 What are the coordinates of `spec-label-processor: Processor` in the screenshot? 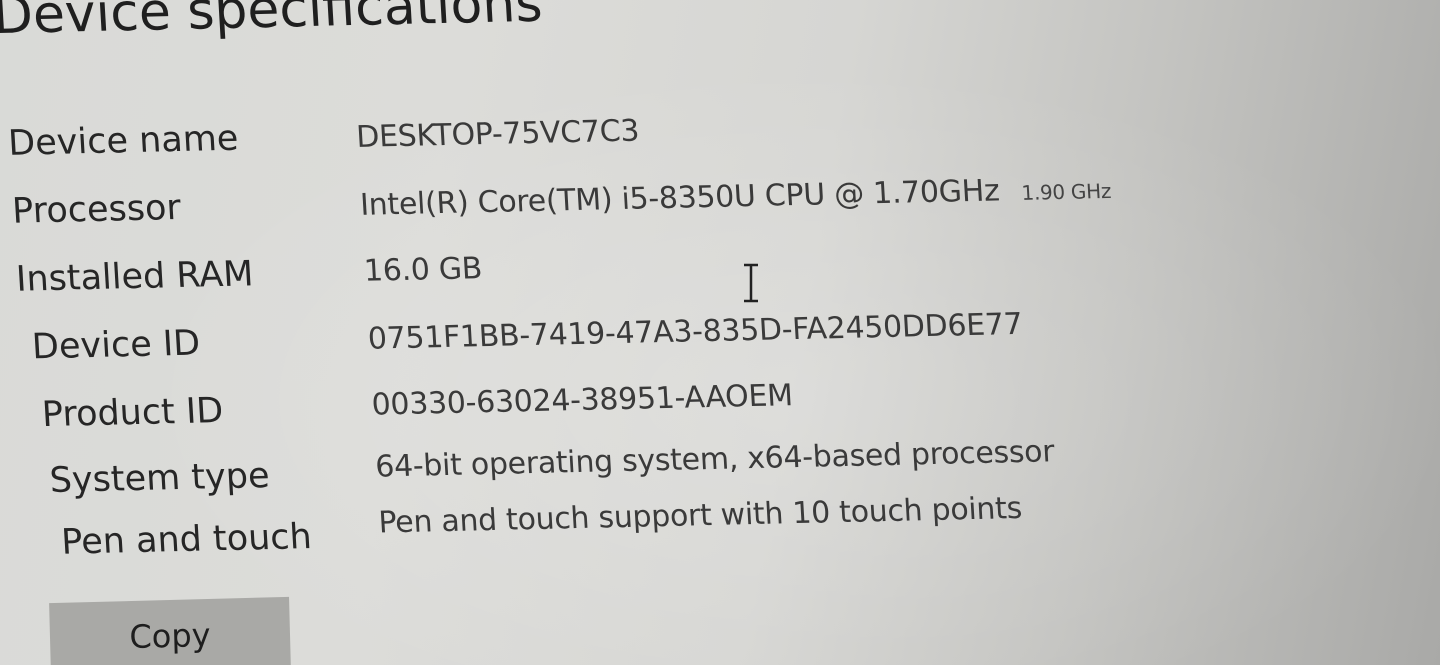 It's located at (96, 209).